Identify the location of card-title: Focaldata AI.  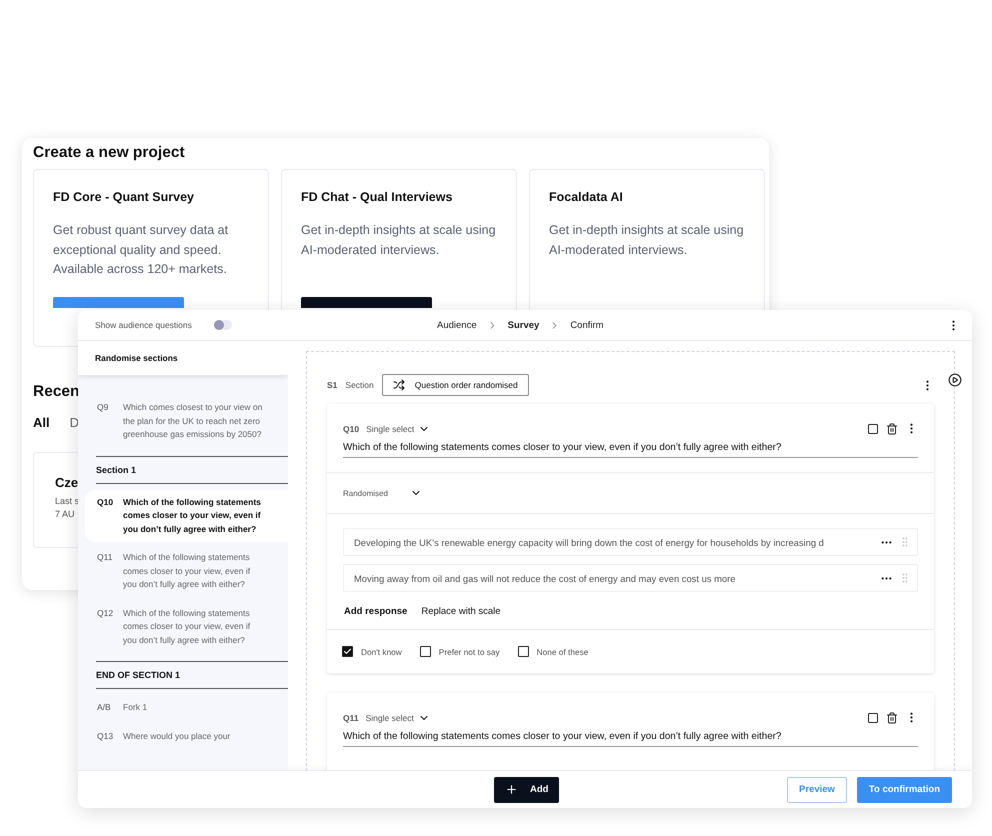
(586, 197).